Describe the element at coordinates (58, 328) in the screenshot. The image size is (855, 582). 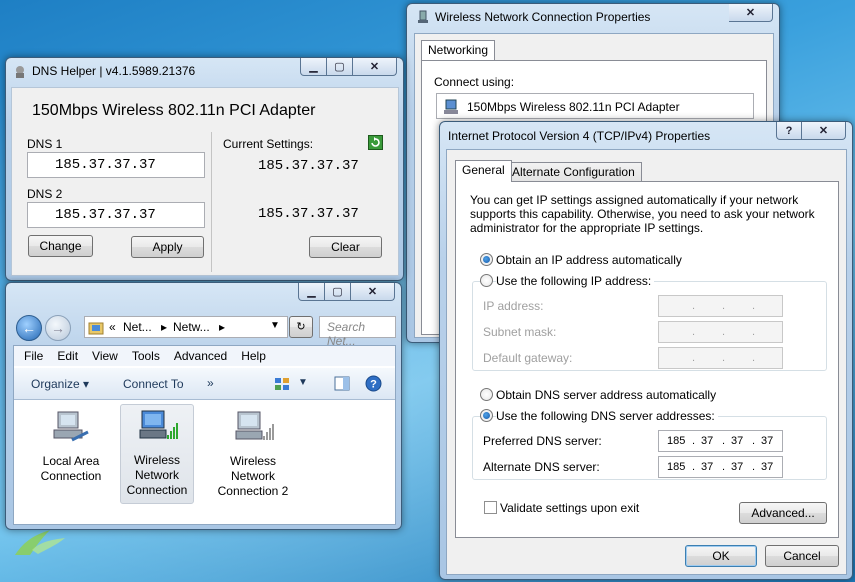
I see `forward-button: →` at that location.